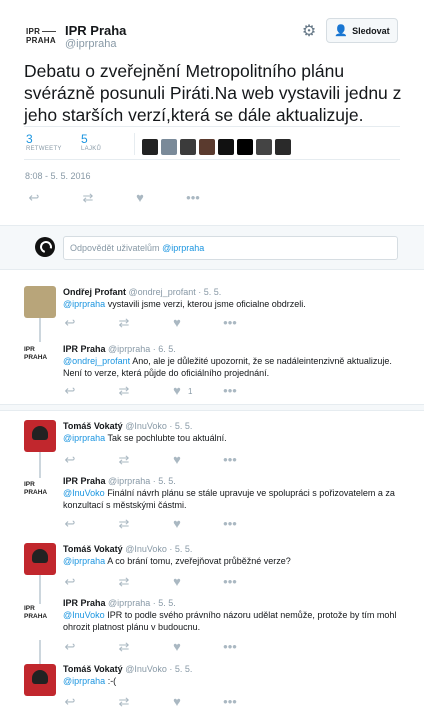 Image resolution: width=424 pixels, height=712 pixels. What do you see at coordinates (162, 292) in the screenshot?
I see `reply-handle: @ondrej_profant` at bounding box center [162, 292].